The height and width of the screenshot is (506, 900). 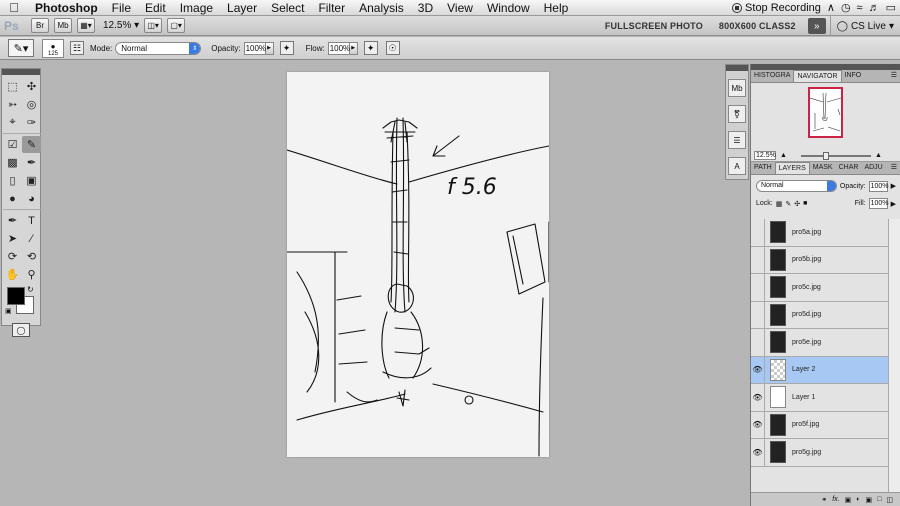 I want to click on zoom-tool-icon: ⚲, so click(x=31, y=274).